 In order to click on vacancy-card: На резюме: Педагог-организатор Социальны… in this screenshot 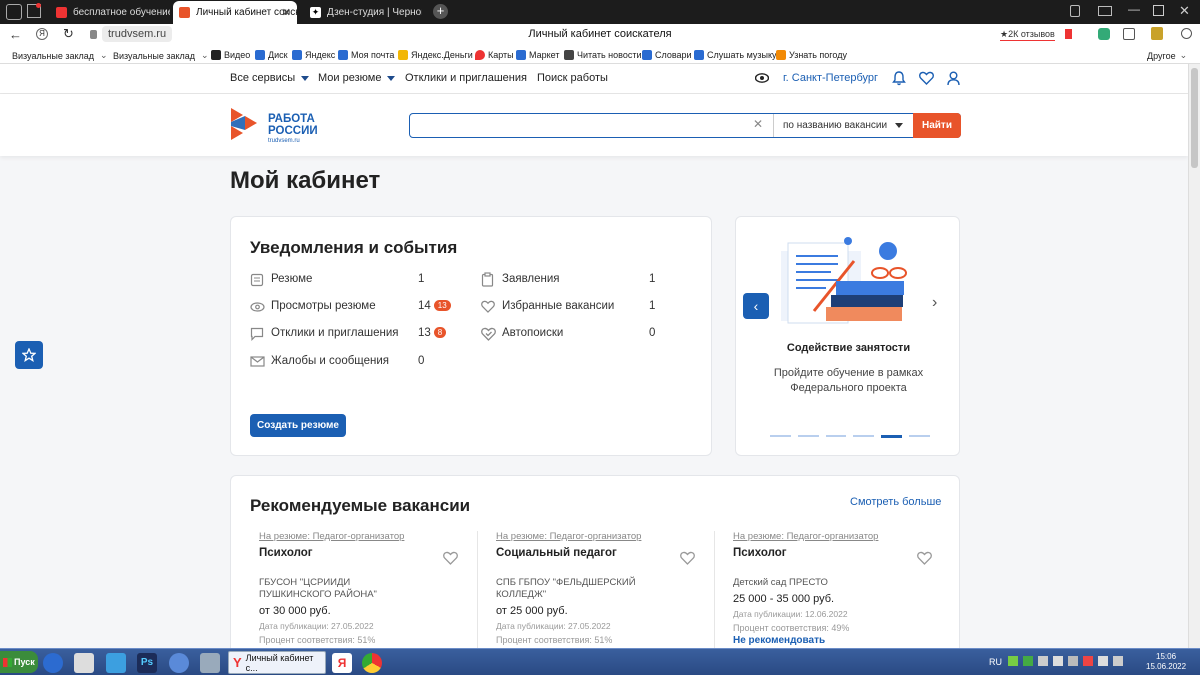, I will do `click(614, 593)`.